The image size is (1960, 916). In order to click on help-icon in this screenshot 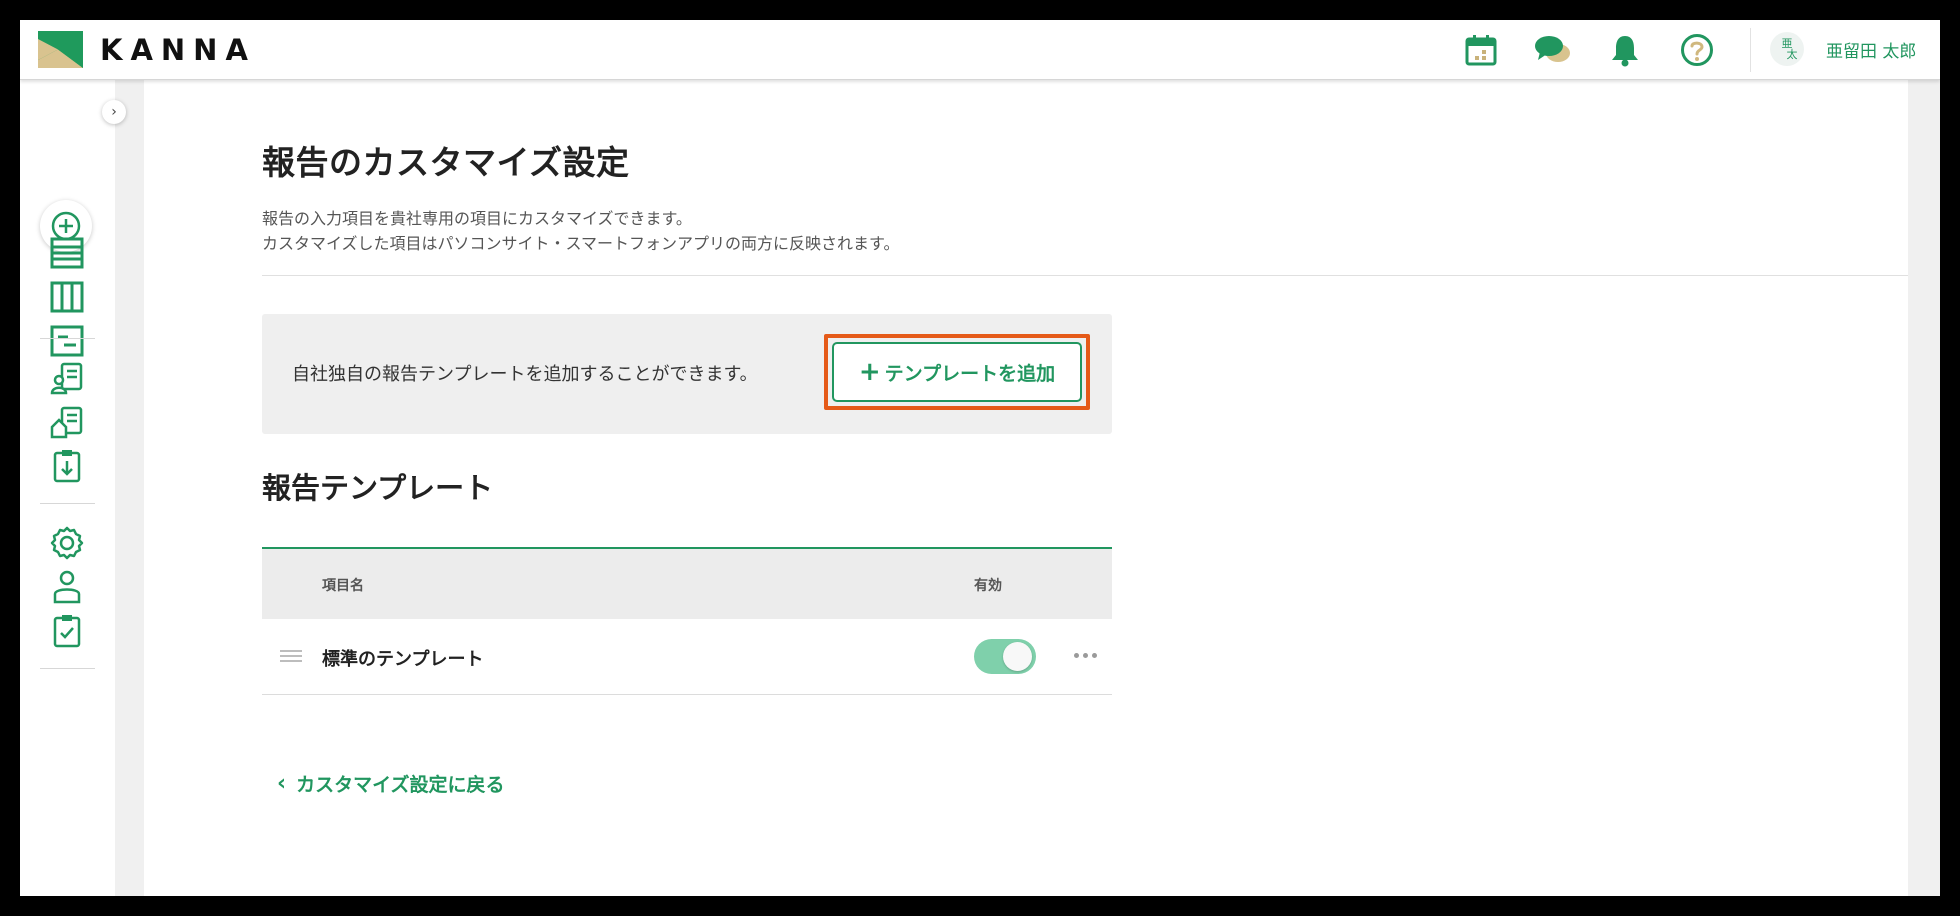, I will do `click(1697, 50)`.